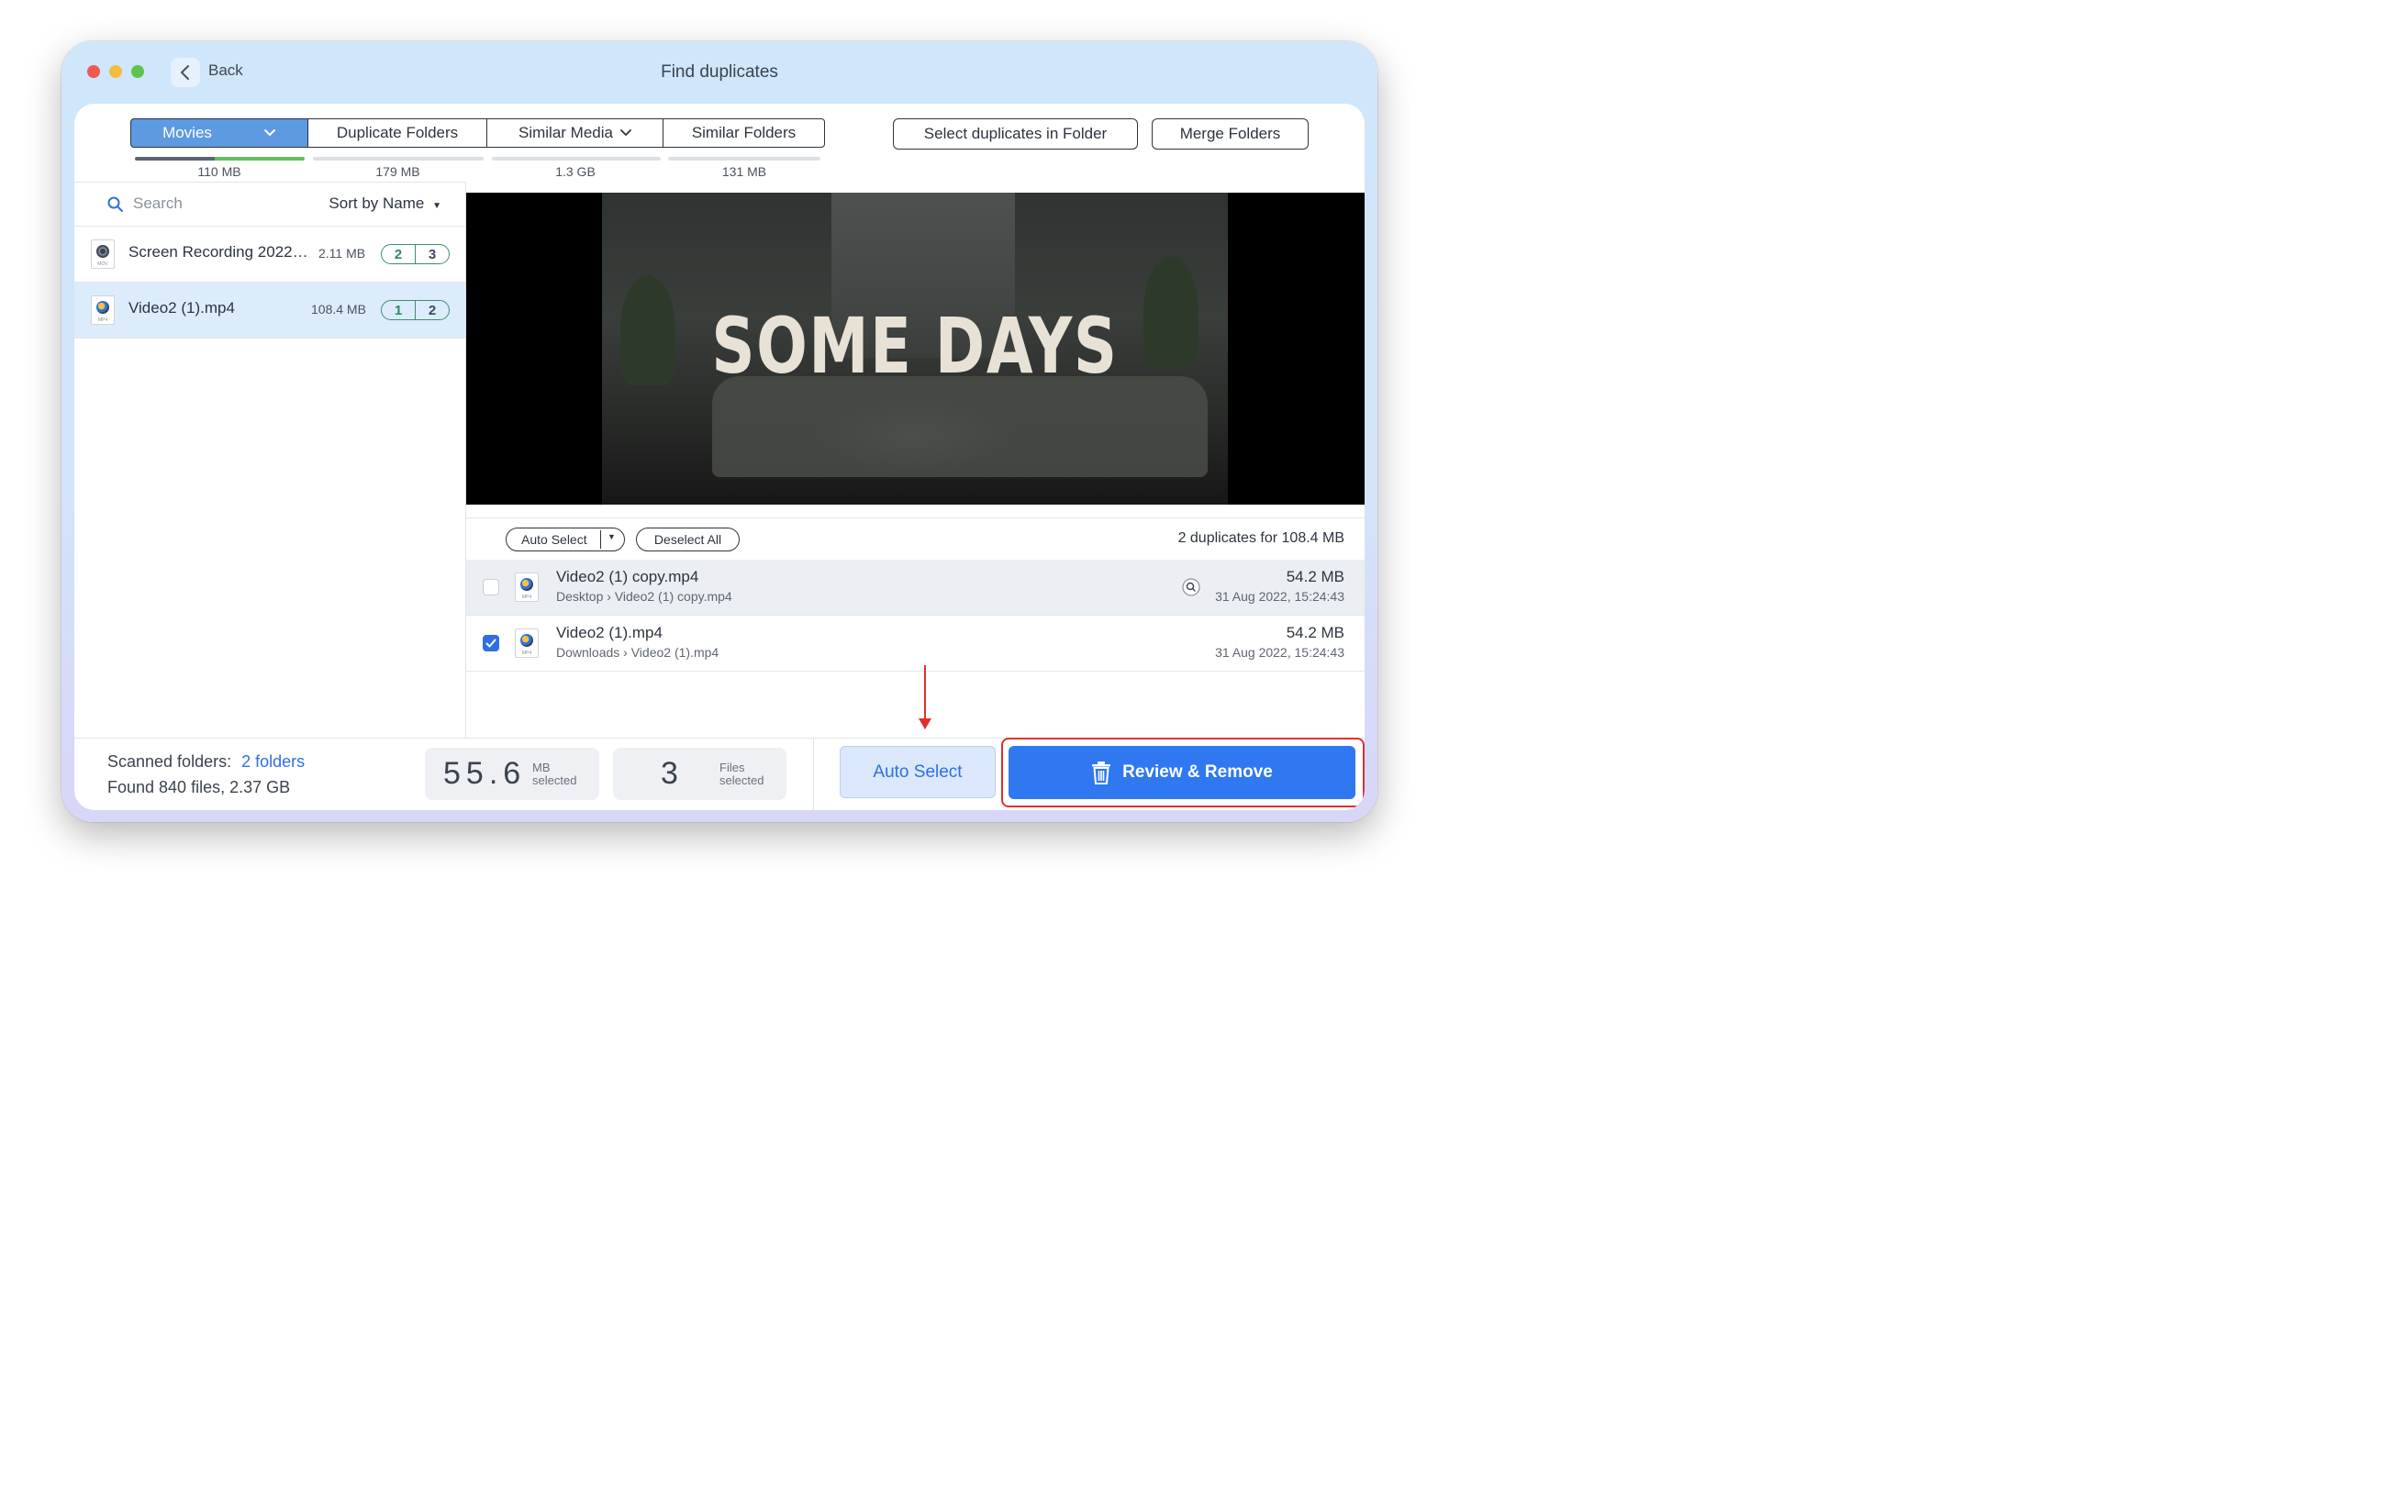 This screenshot has height=1512, width=2408. I want to click on duplicate-count-badge: 2 3, so click(415, 254).